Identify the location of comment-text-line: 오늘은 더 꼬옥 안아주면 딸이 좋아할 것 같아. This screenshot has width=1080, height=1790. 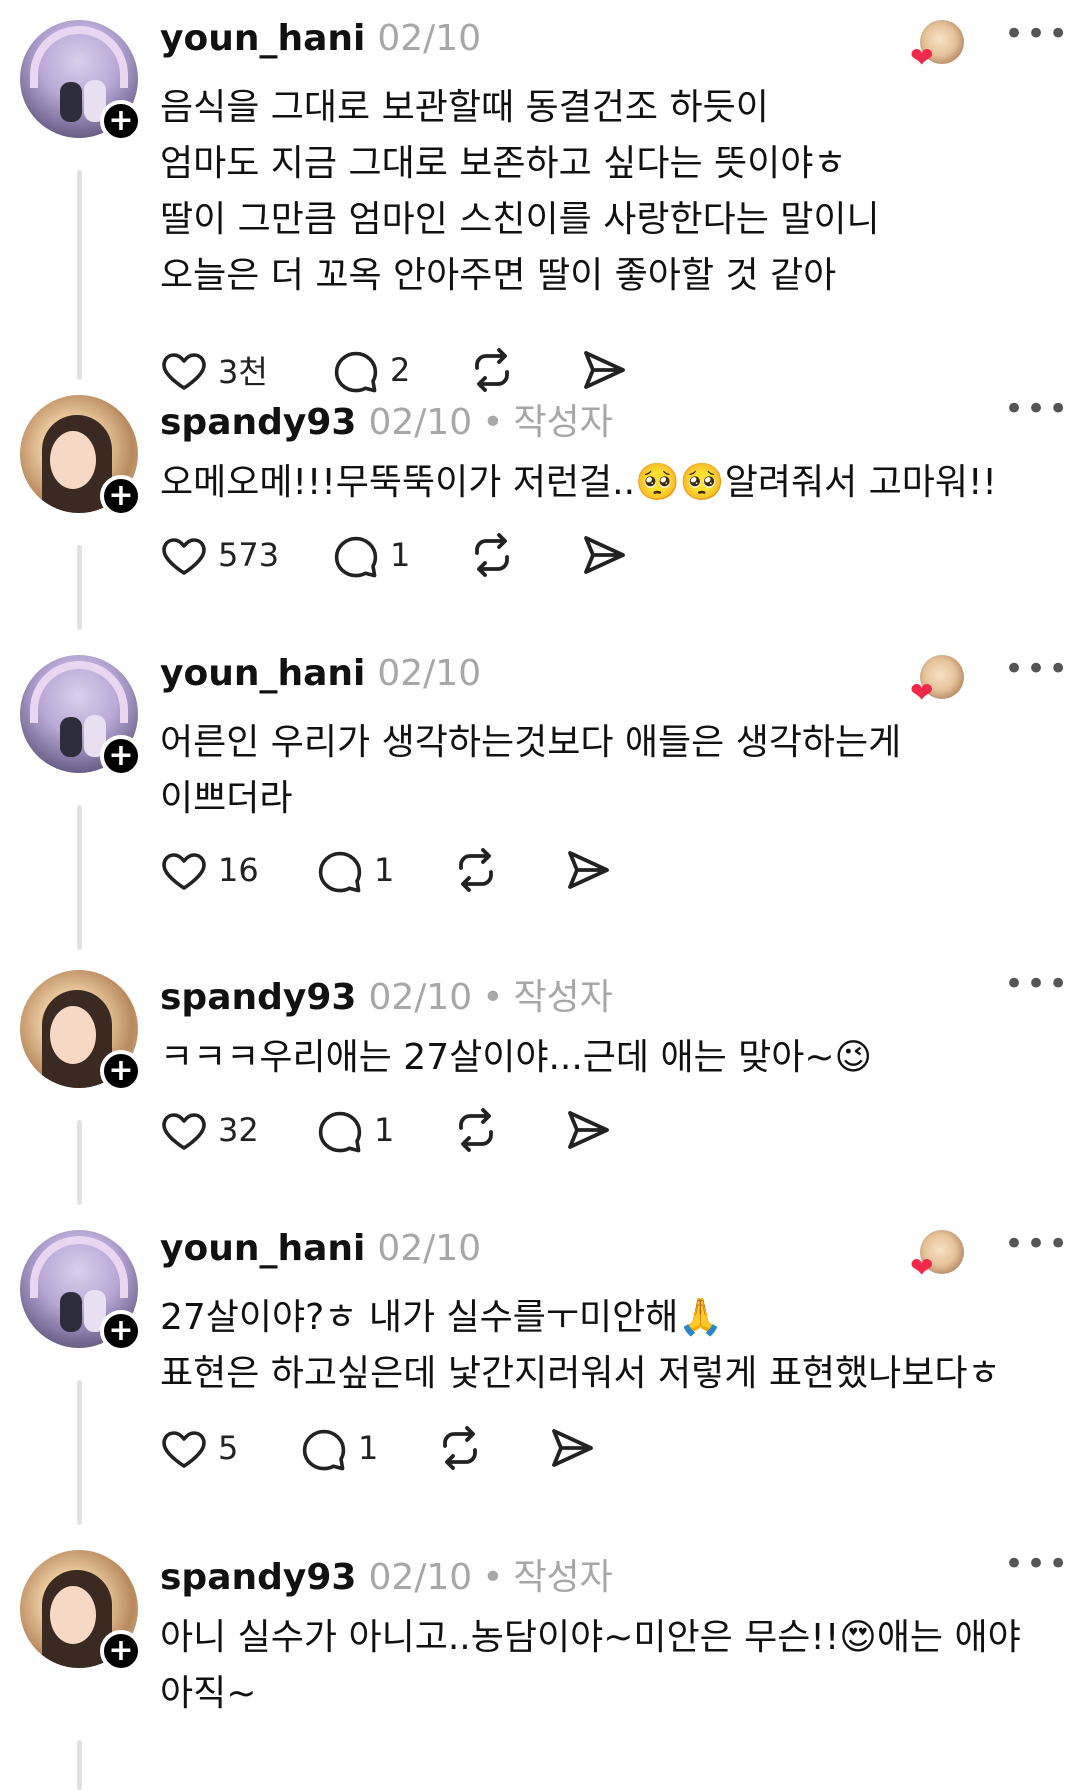
(498, 275).